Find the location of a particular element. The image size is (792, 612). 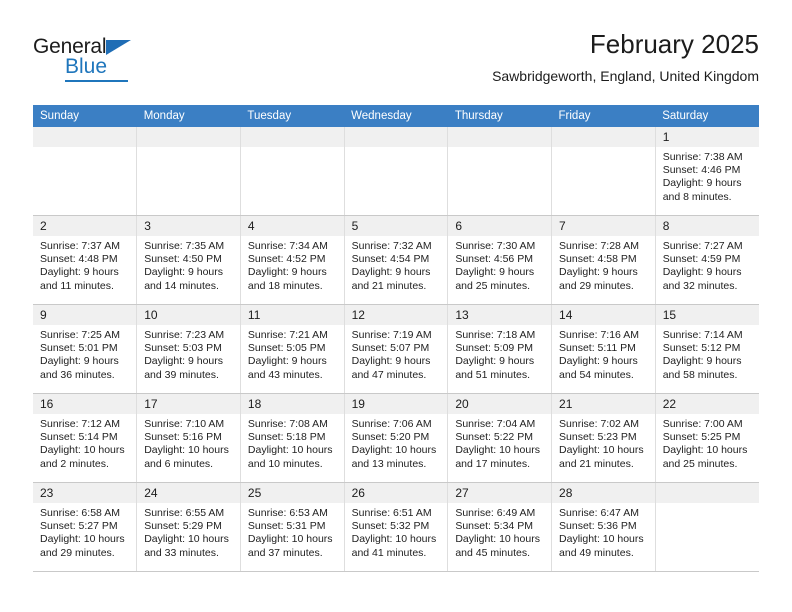

day-number: 11 is located at coordinates (292, 315).